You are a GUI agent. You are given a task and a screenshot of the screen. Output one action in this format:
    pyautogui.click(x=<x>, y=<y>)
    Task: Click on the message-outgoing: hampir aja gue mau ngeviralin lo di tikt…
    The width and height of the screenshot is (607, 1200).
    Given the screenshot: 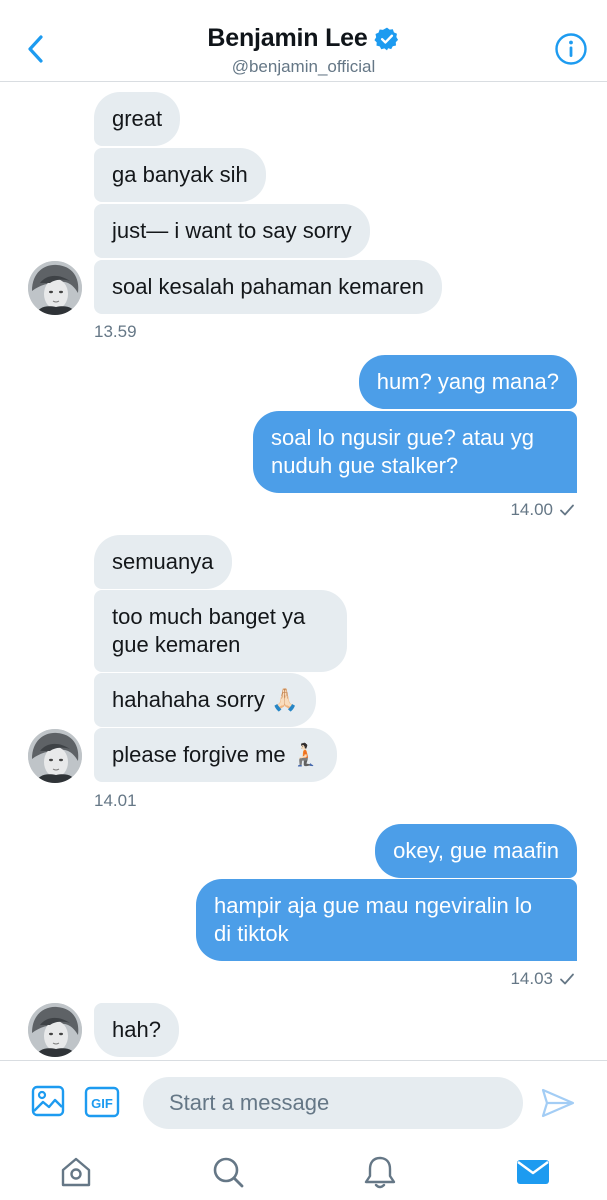 What is the action you would take?
    pyautogui.click(x=386, y=920)
    